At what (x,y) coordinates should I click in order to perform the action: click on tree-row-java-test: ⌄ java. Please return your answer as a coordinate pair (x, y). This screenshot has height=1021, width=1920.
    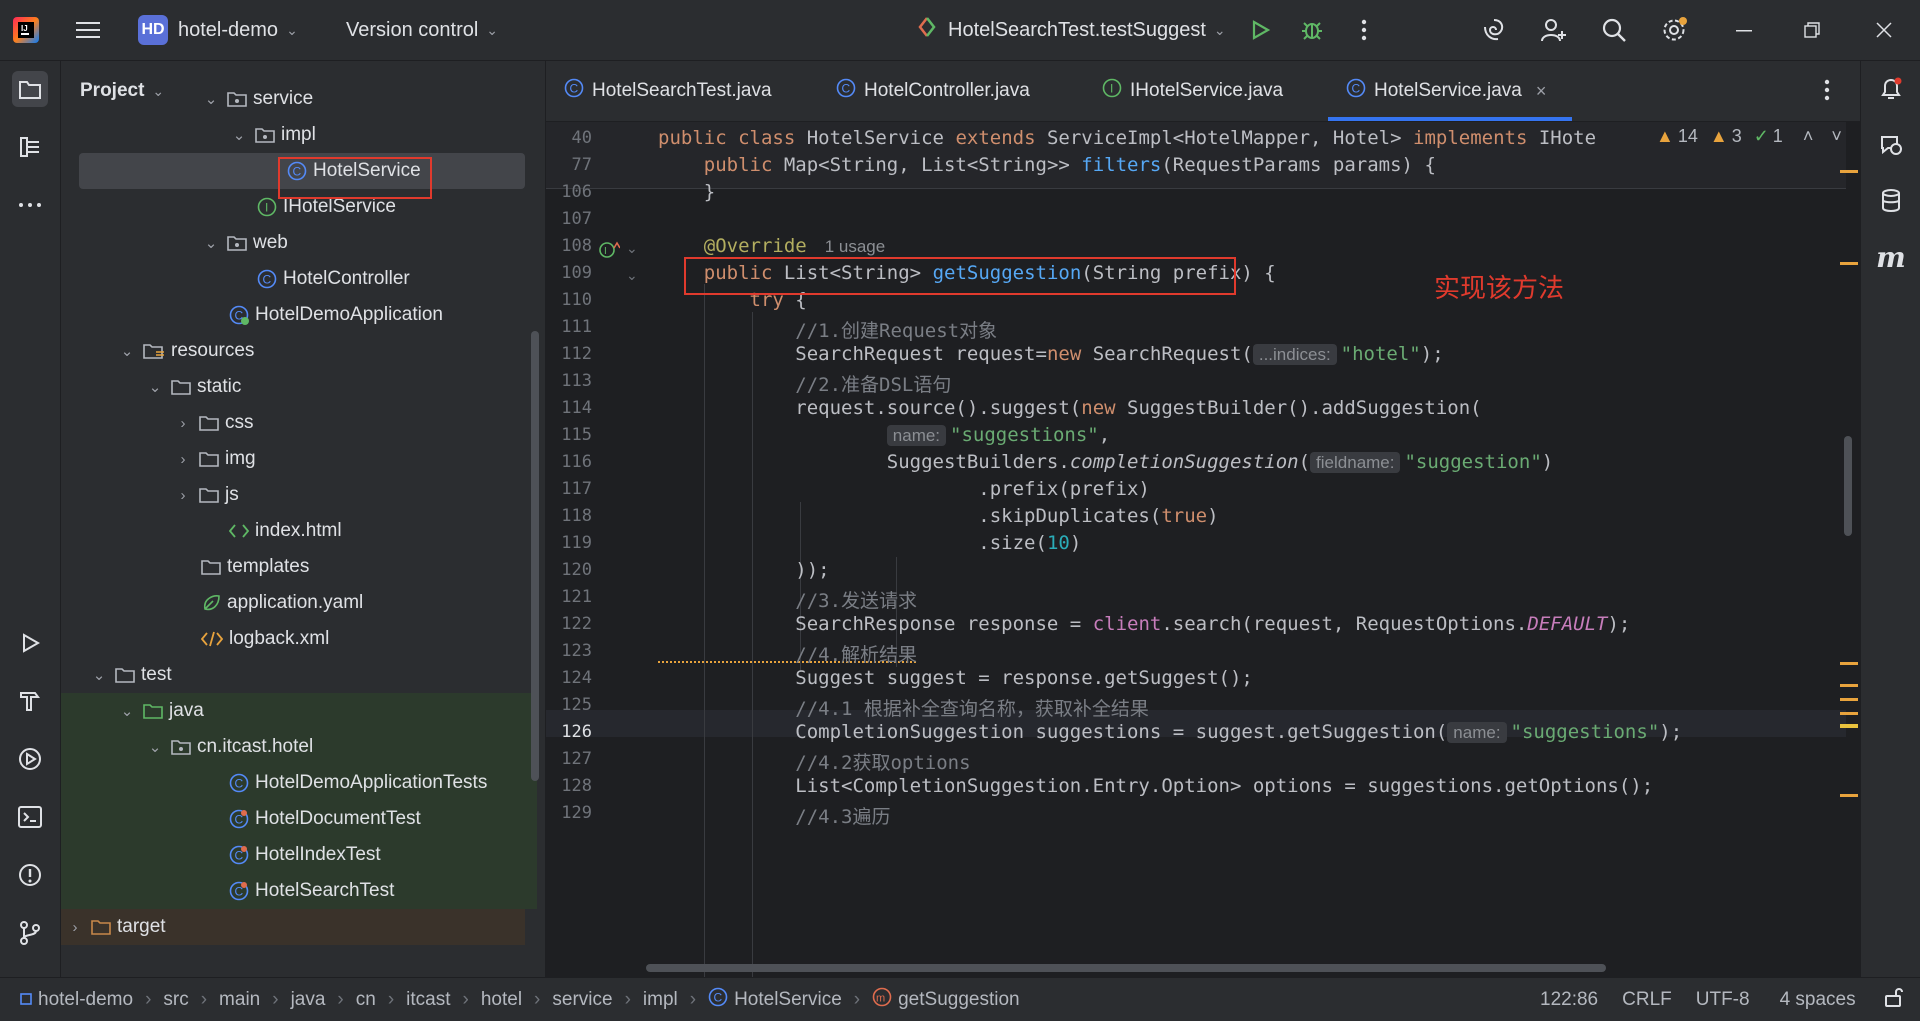
    Looking at the image, I should click on (299, 711).